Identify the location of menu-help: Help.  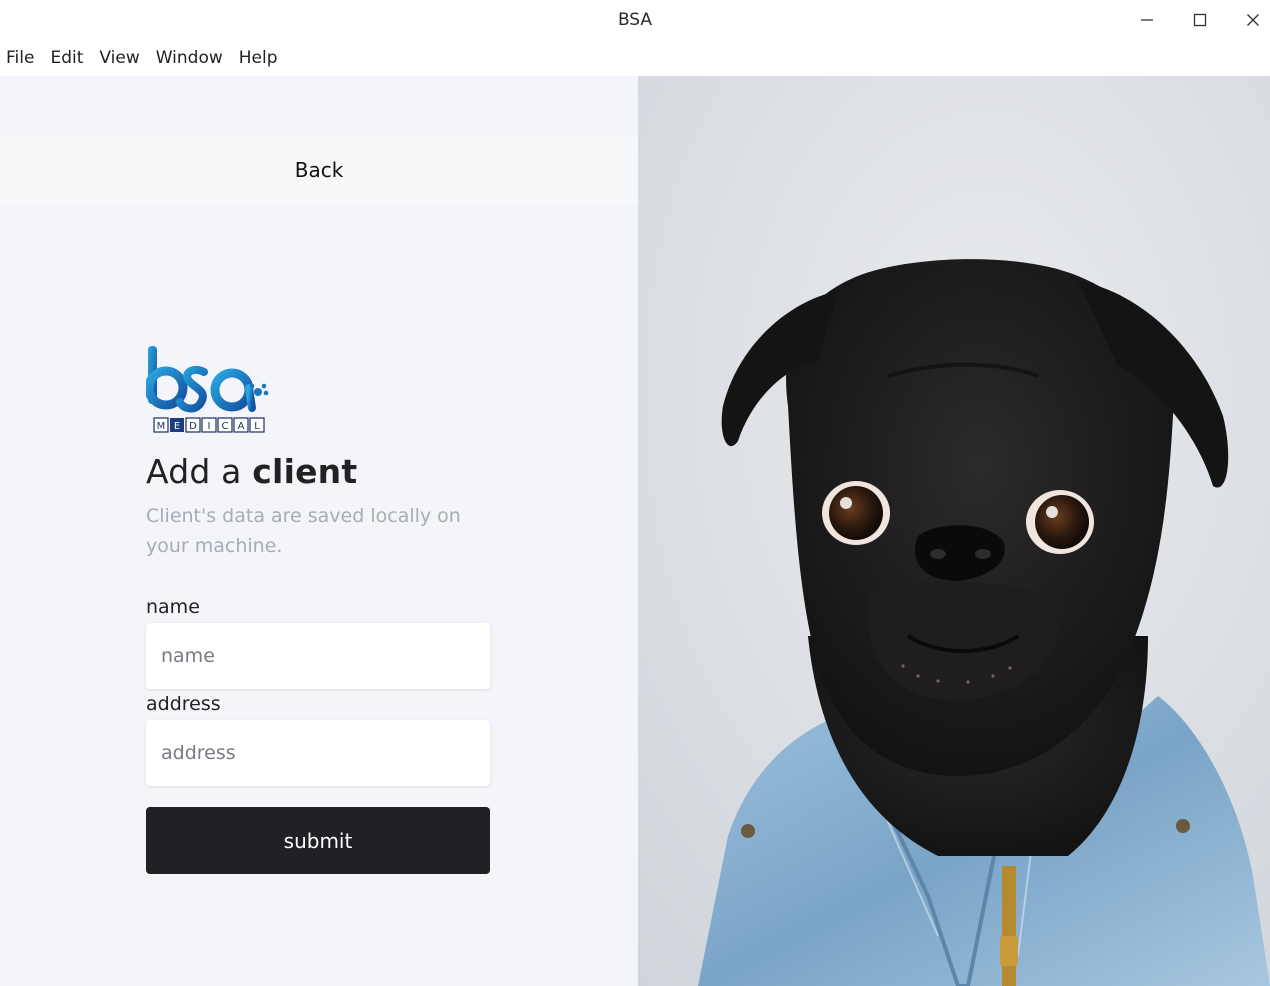
(258, 58).